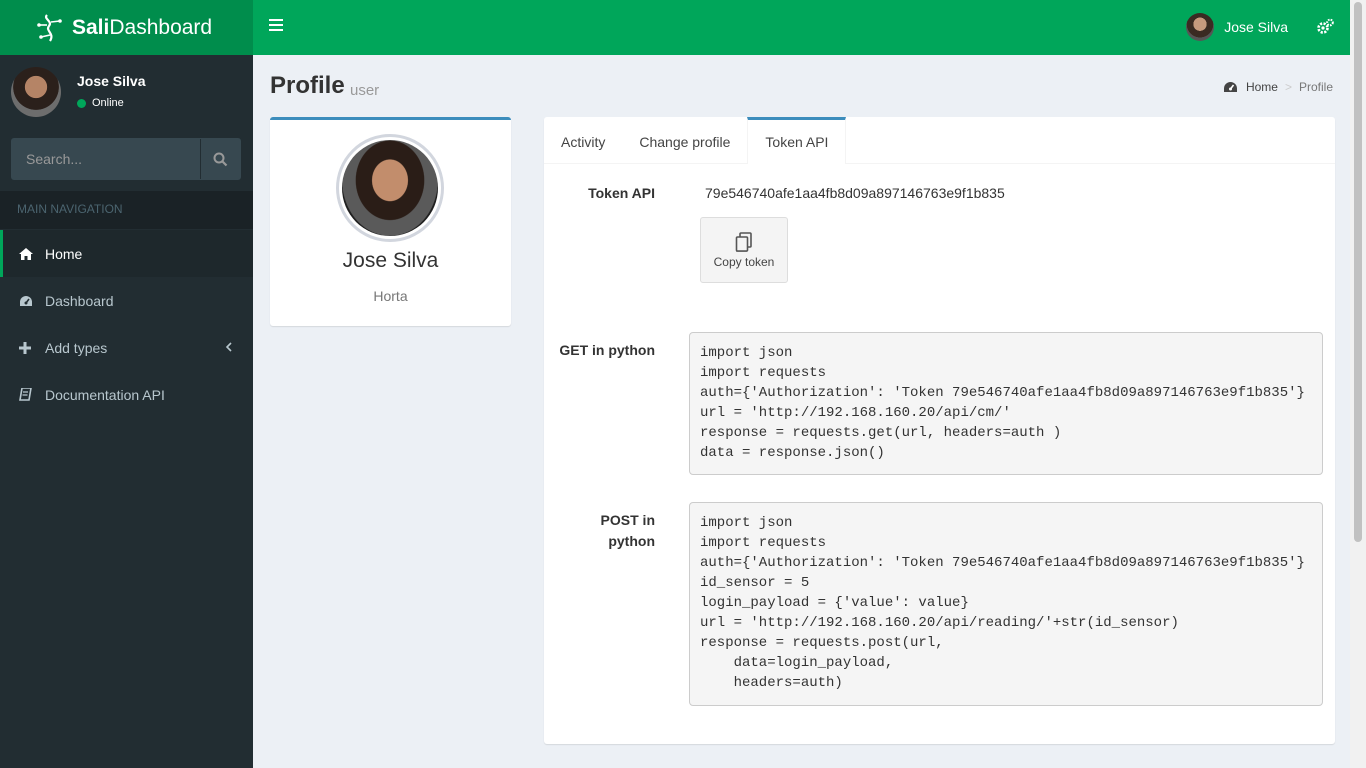 The height and width of the screenshot is (768, 1366). I want to click on copy-token-button: Copy token, so click(744, 250).